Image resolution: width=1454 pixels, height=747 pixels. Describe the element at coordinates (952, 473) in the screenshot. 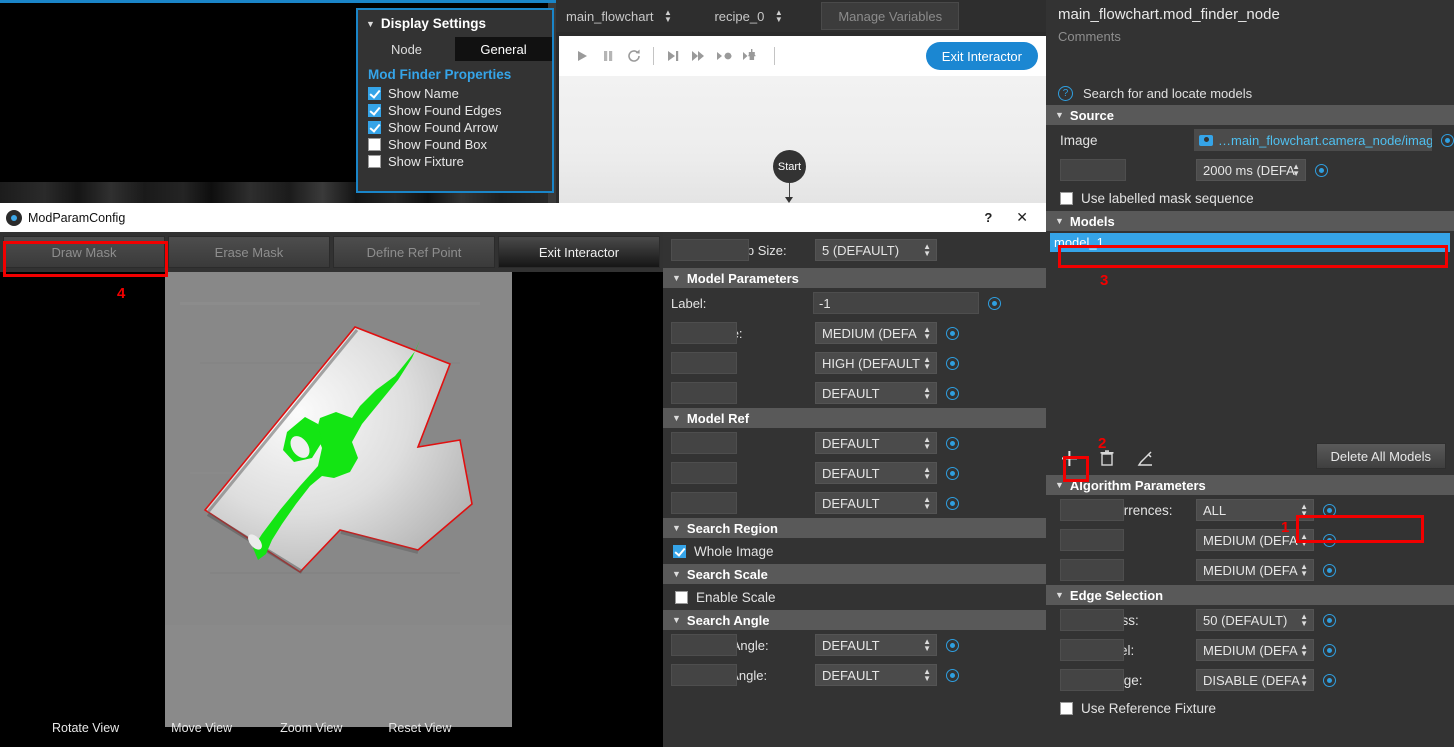

I see `y-override-radio` at that location.